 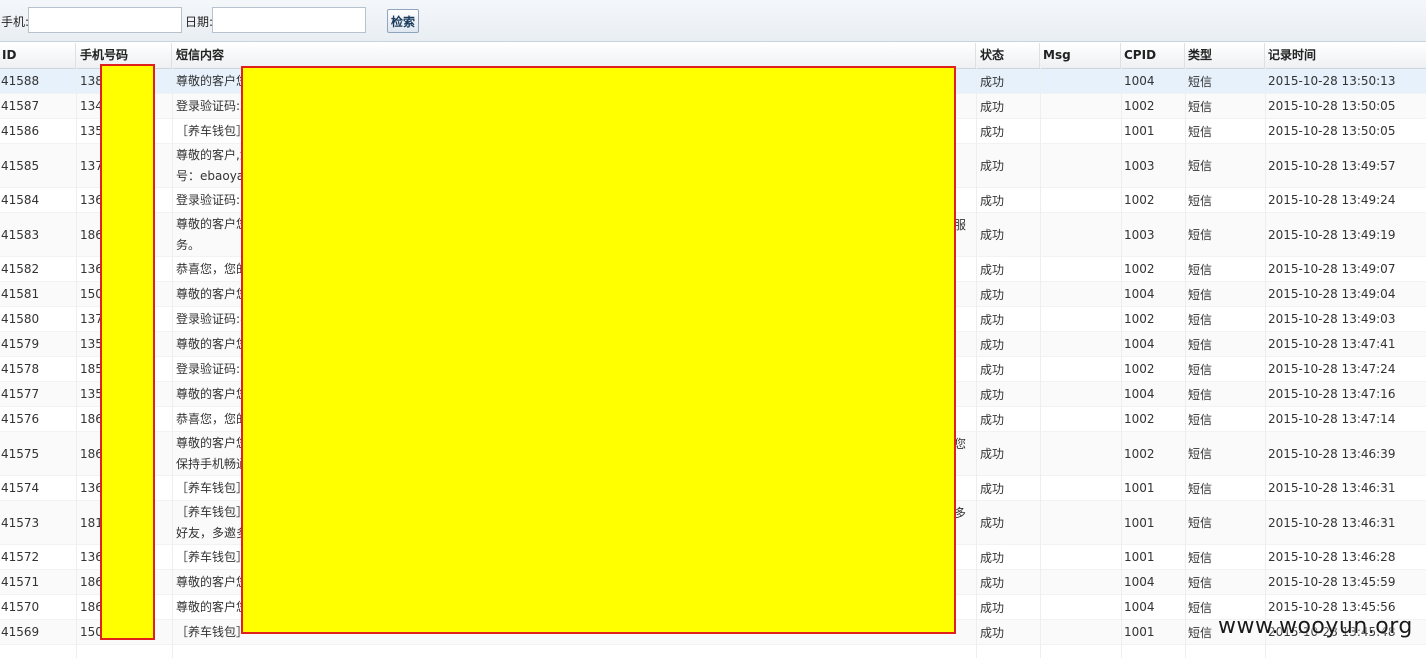 I want to click on cell-time: 2015-10-28 13:47:14, so click(x=1345, y=419).